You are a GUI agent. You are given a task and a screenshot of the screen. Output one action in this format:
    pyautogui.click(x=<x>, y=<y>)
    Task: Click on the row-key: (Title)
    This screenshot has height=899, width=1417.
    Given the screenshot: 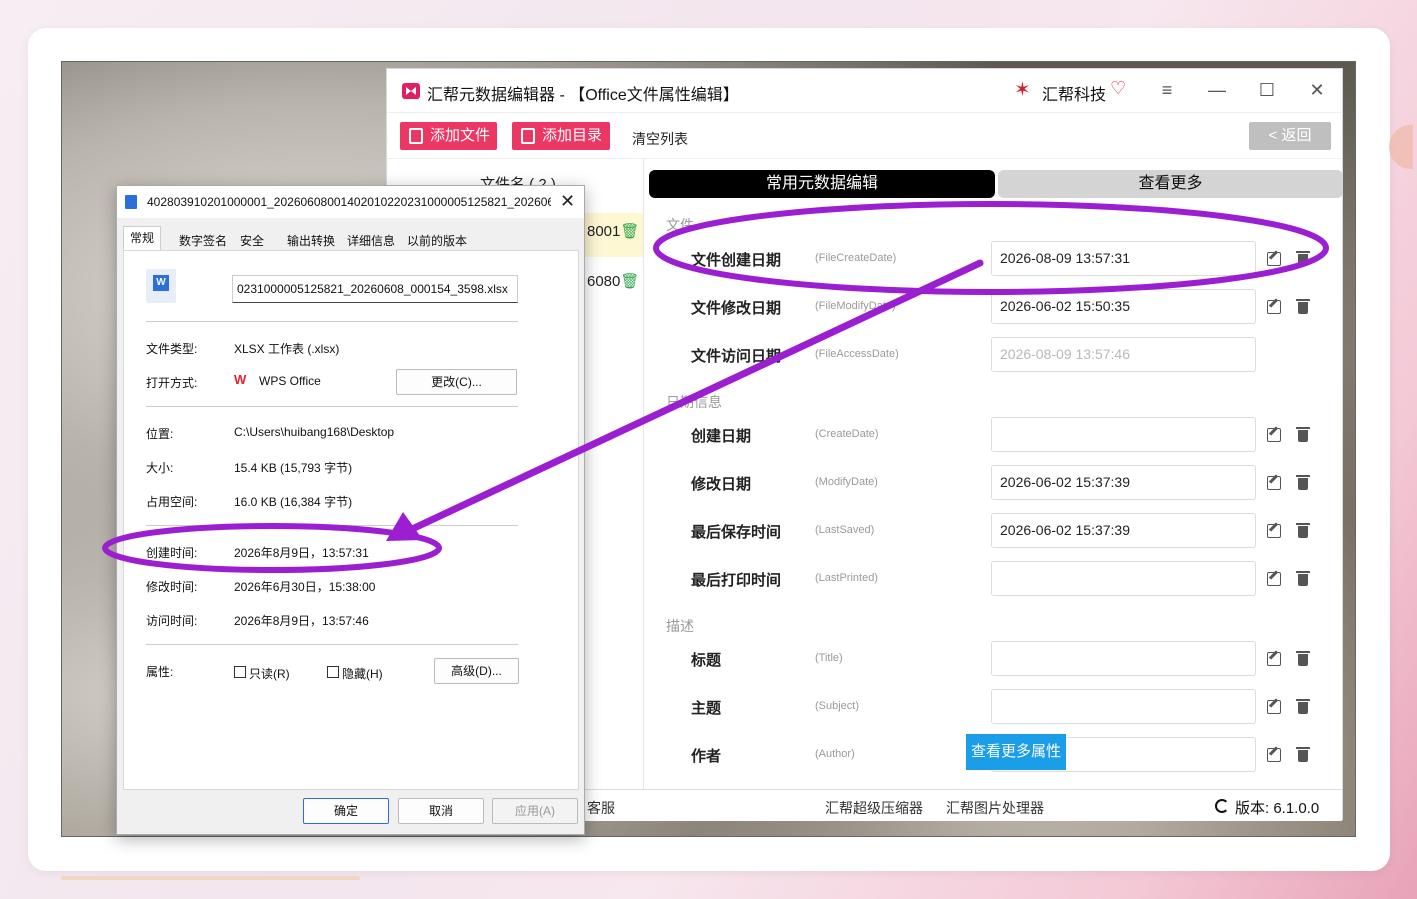 What is the action you would take?
    pyautogui.click(x=829, y=658)
    